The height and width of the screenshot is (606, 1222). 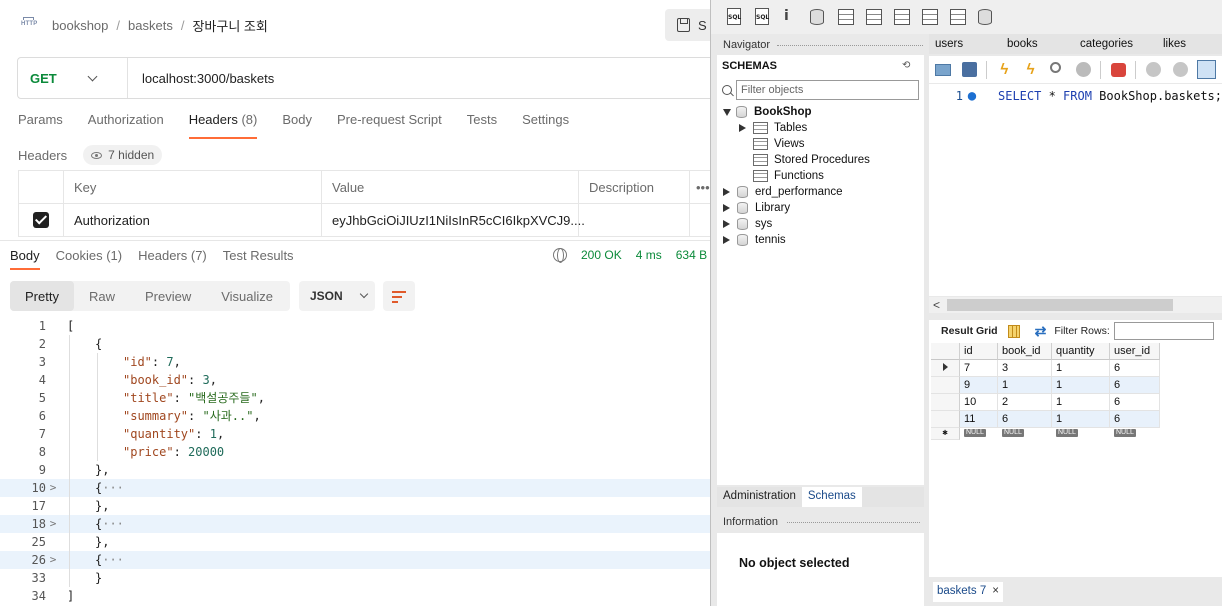 I want to click on tab-settings: Settings, so click(x=545, y=125).